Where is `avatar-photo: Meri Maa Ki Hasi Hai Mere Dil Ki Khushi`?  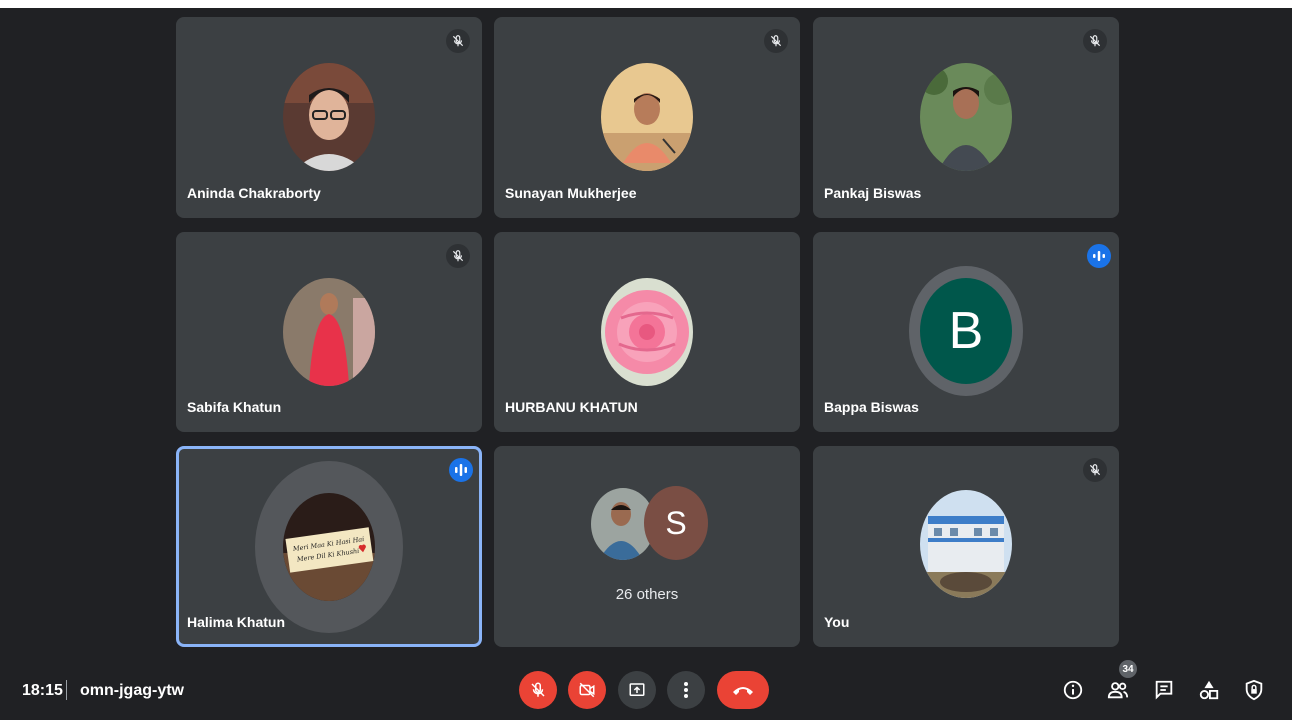
avatar-photo: Meri Maa Ki Hasi Hai Mere Dil Ki Khushi is located at coordinates (329, 547).